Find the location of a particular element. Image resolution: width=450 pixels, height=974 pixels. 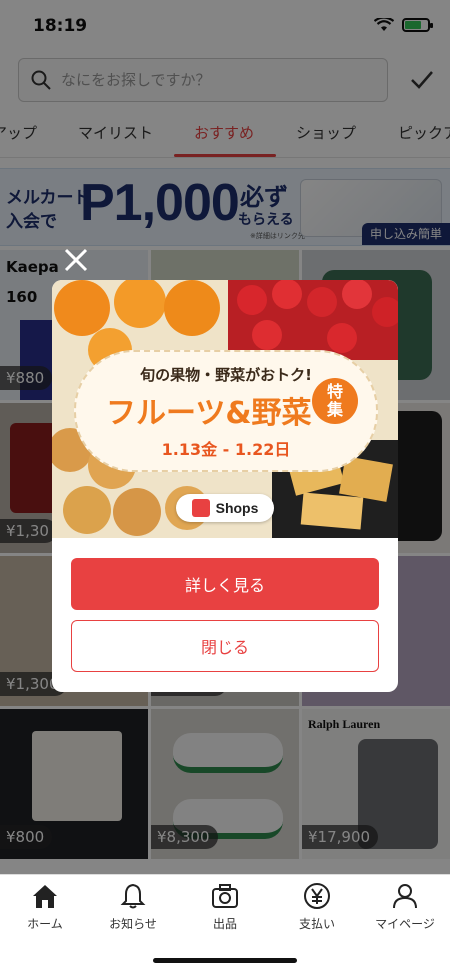

shops-logo-icon is located at coordinates (200, 508).